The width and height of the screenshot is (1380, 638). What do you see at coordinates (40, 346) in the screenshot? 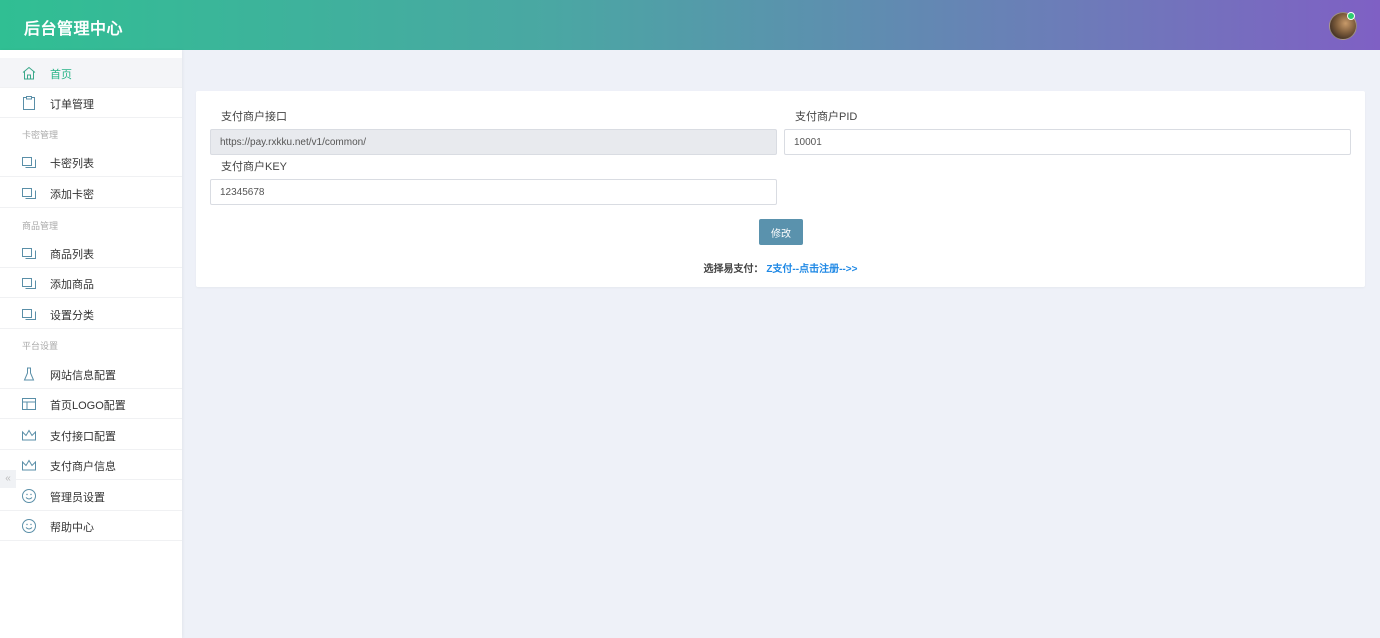
I see `section-title-platform: 平台设置` at bounding box center [40, 346].